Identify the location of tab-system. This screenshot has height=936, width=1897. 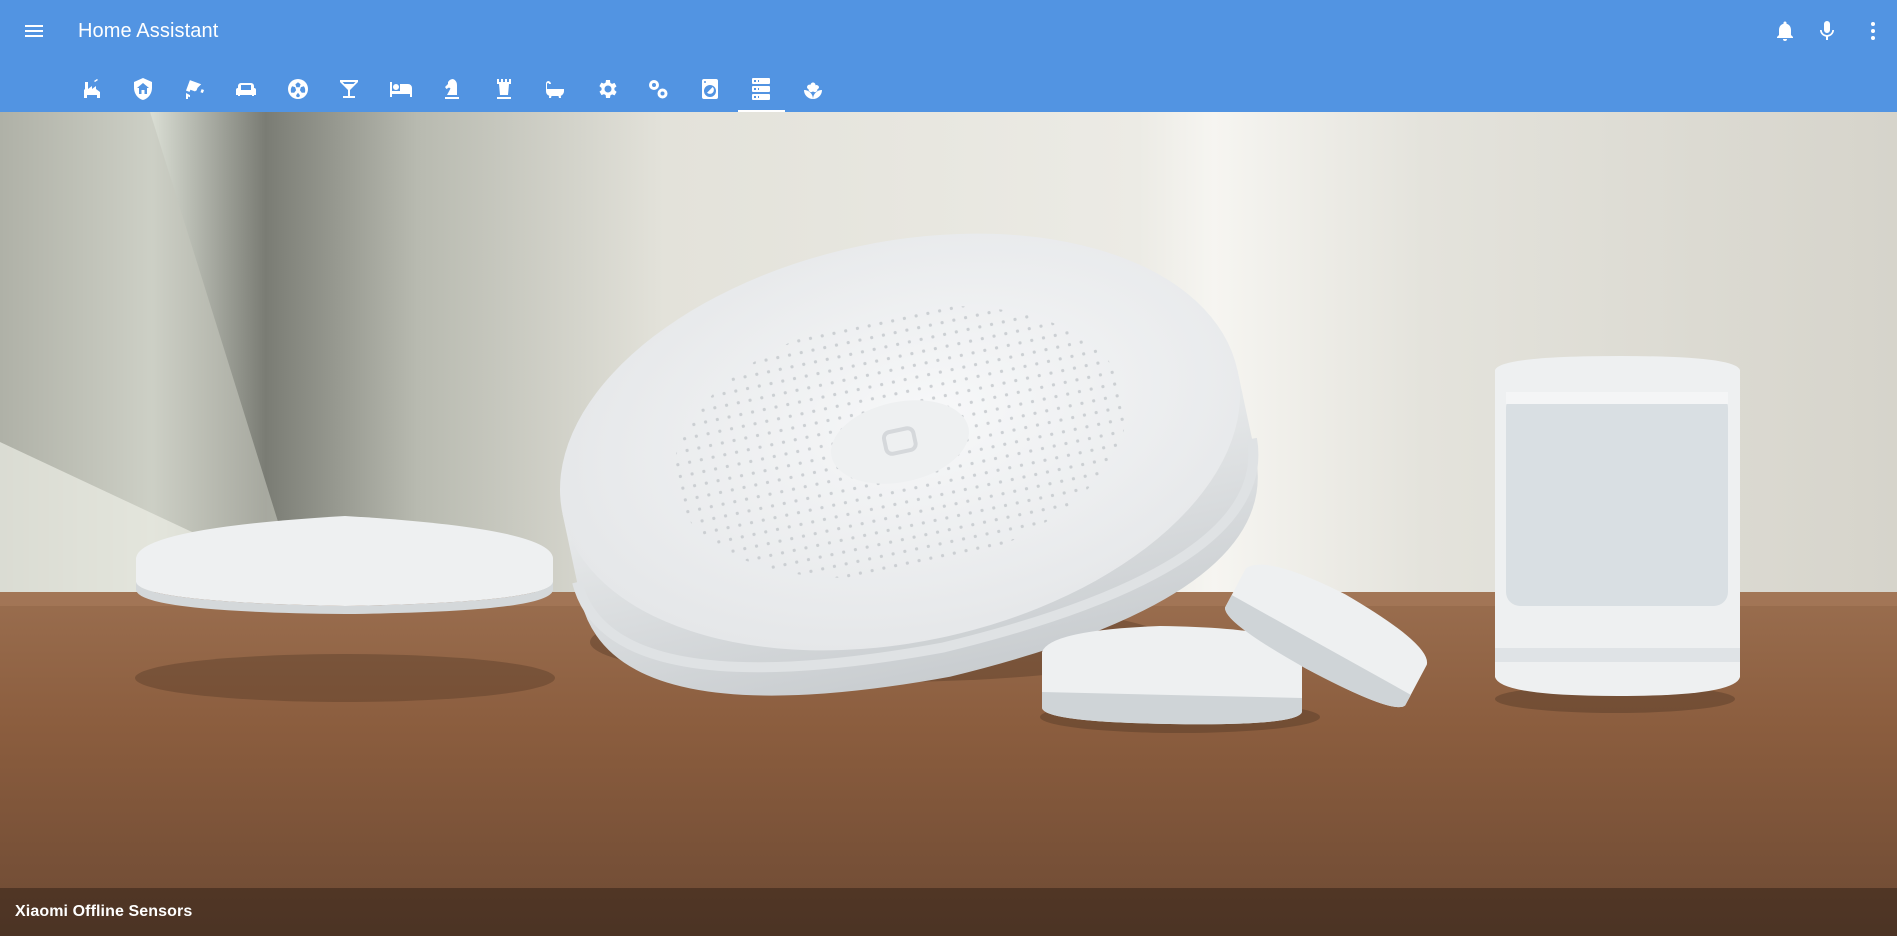
(659, 89).